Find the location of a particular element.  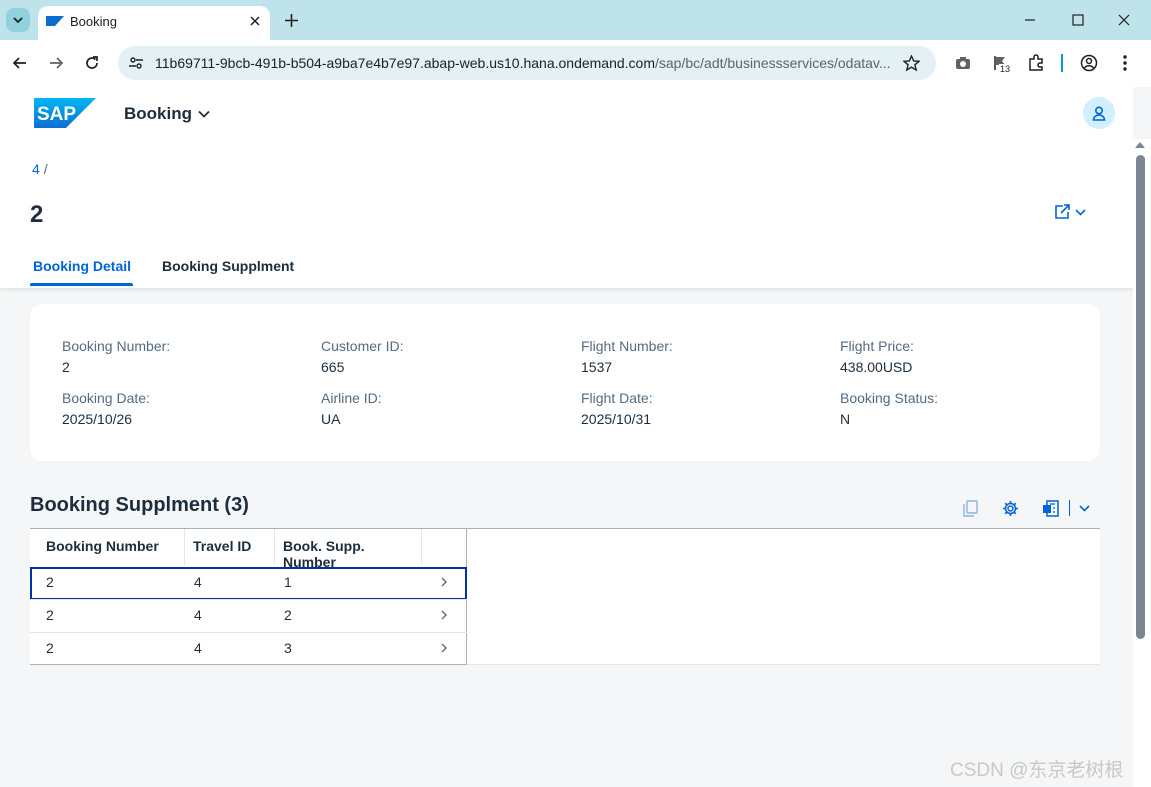

field-label: Flight Date: is located at coordinates (617, 398).